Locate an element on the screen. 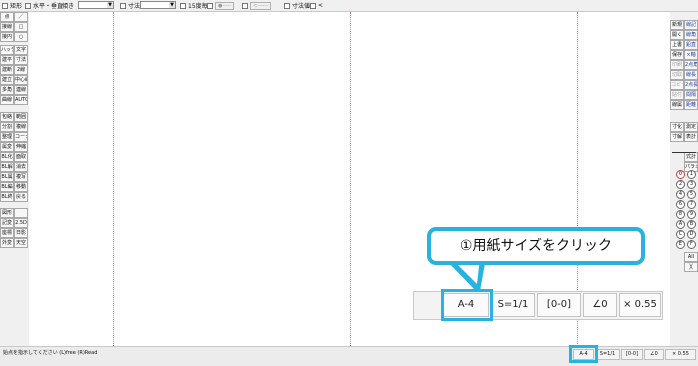 The image size is (698, 366). right-tool-button: 上書 is located at coordinates (677, 45).